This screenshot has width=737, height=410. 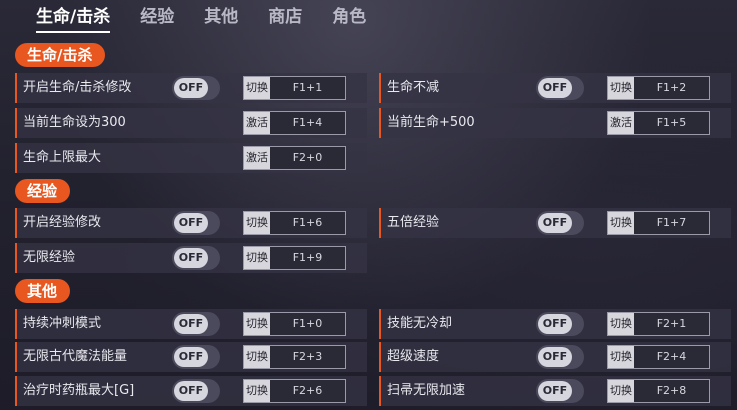 What do you see at coordinates (671, 356) in the screenshot?
I see `hotkey-key: F2+4` at bounding box center [671, 356].